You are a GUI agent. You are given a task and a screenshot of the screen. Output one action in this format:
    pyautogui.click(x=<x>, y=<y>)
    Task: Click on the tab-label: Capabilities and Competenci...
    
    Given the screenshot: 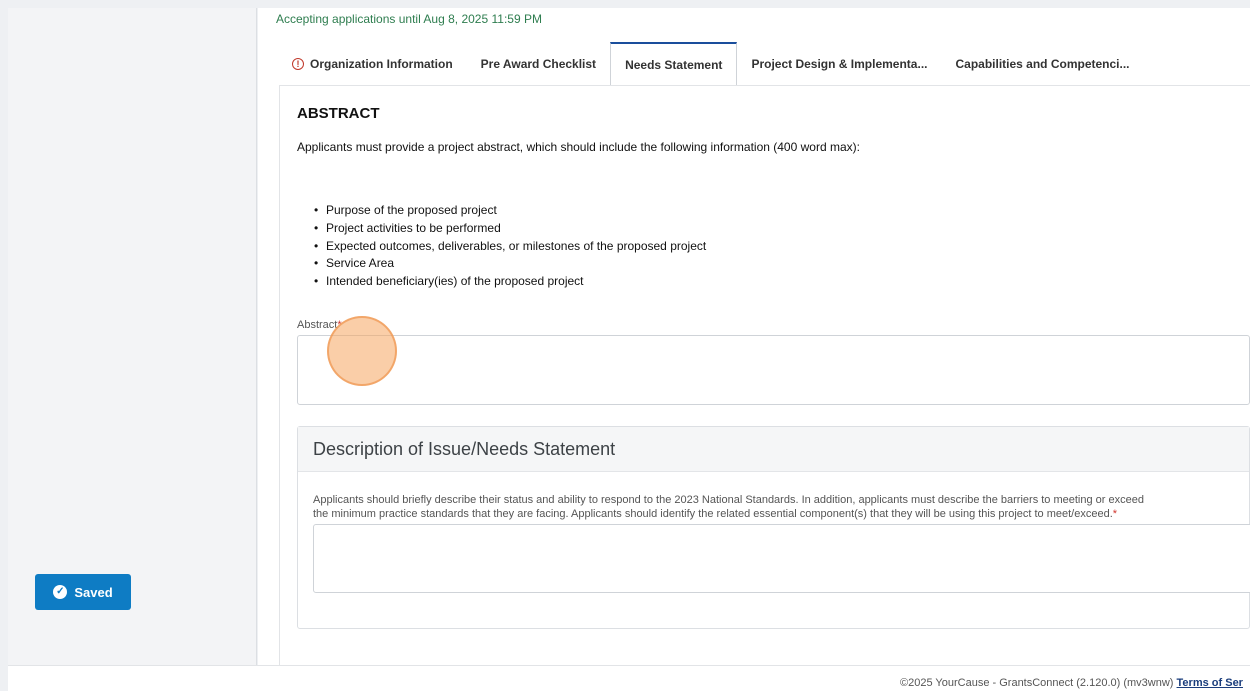 What is the action you would take?
    pyautogui.click(x=1042, y=64)
    